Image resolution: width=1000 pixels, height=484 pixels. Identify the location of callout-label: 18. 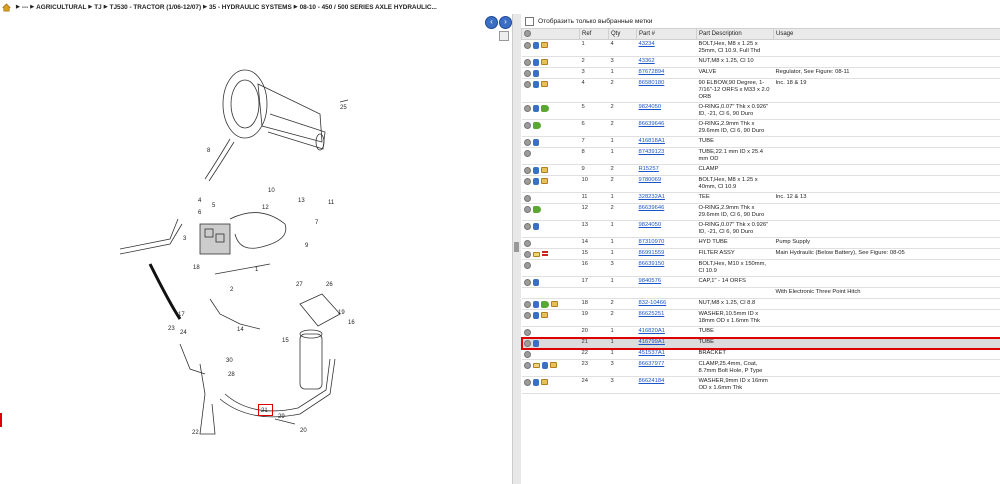
(196, 268).